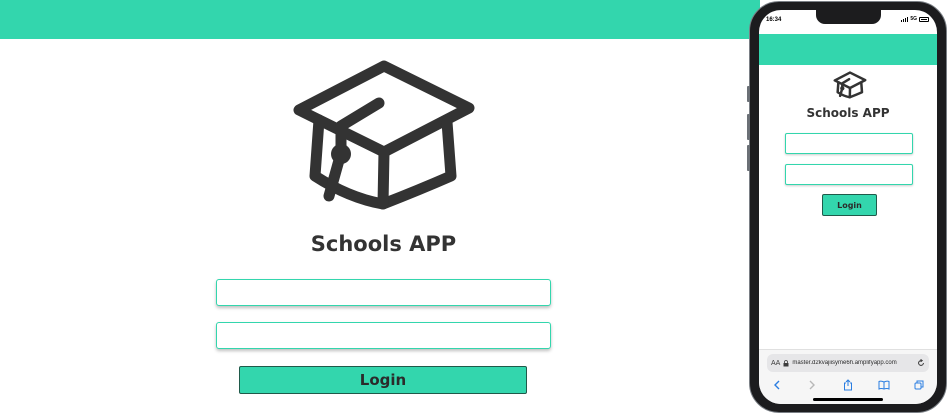 The height and width of the screenshot is (416, 950). Describe the element at coordinates (919, 385) in the screenshot. I see `tabs-icon` at that location.